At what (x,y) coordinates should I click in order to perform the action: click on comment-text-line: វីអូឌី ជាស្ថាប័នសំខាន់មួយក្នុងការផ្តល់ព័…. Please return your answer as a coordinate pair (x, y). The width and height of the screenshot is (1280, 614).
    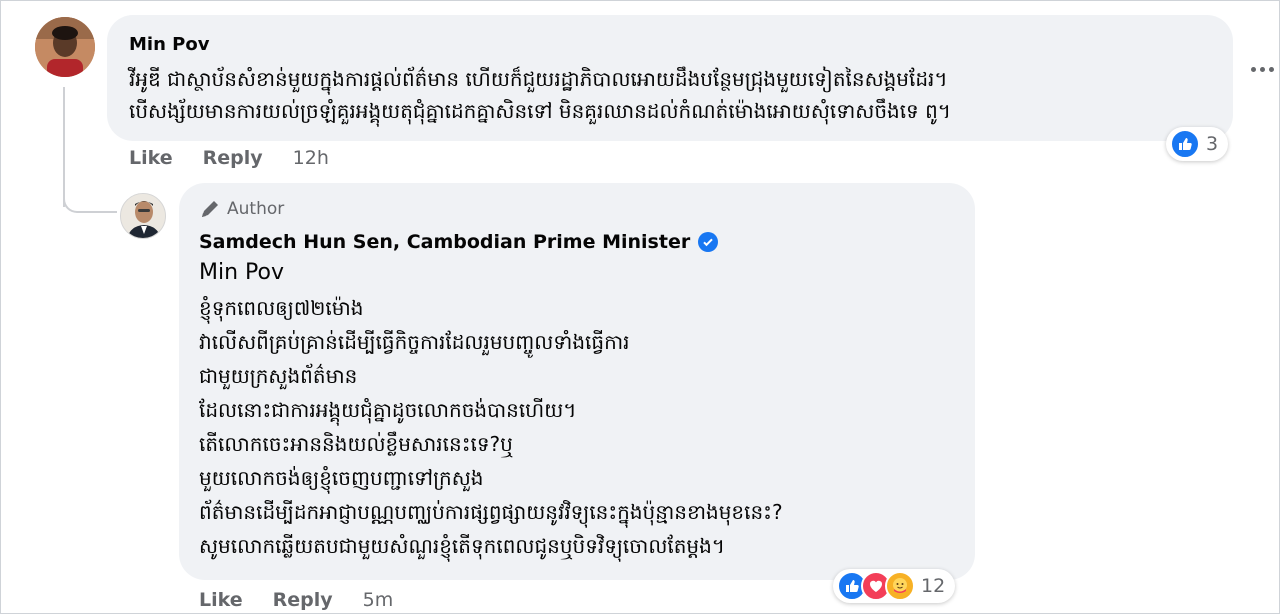
    Looking at the image, I should click on (538, 79).